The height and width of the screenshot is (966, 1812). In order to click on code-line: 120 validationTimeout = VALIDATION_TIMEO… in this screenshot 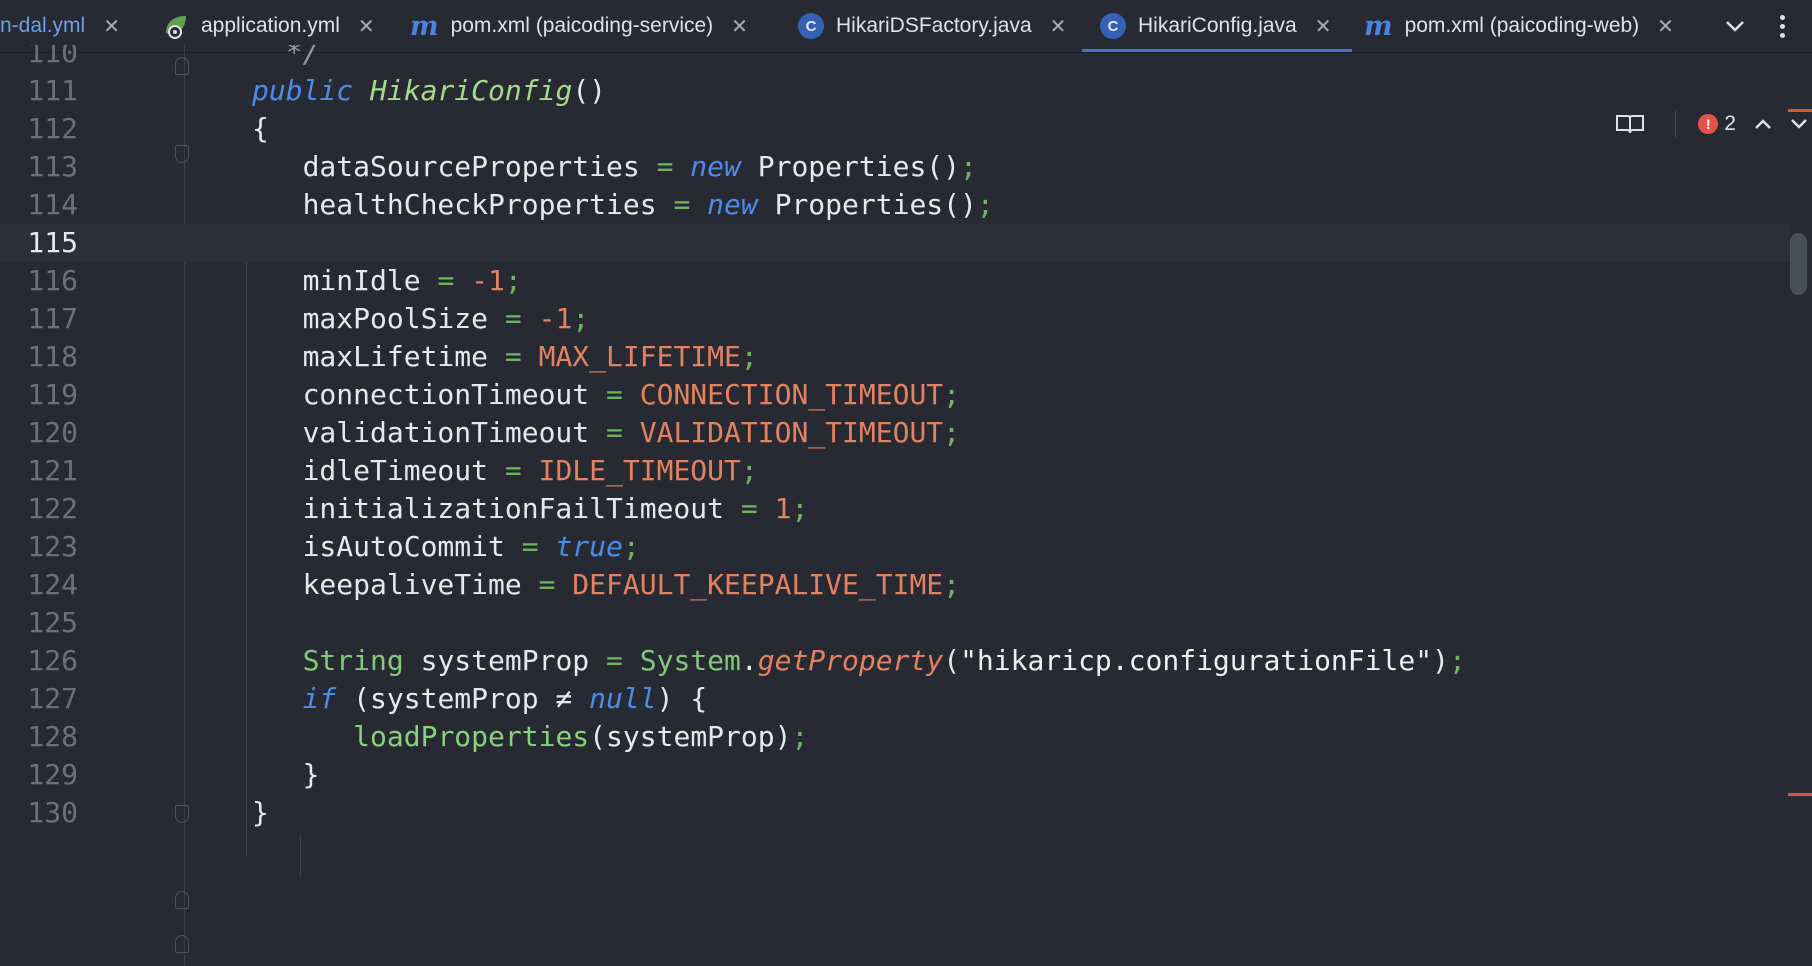, I will do `click(895, 433)`.